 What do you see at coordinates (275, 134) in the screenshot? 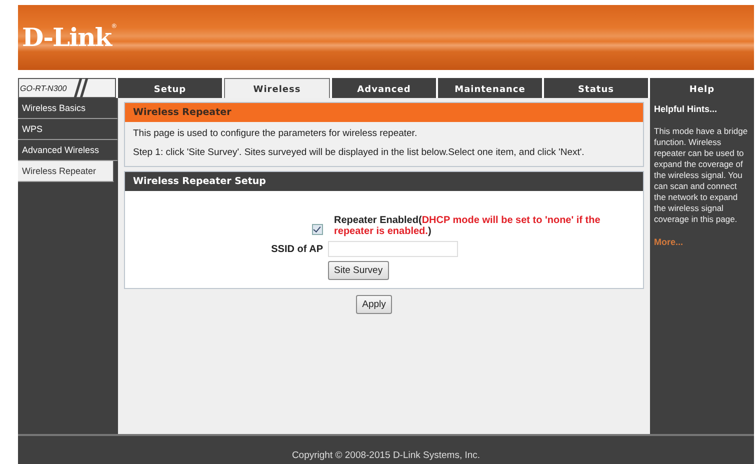
I see `description-text: This page is used to configure the parameters for wireless repeater.` at bounding box center [275, 134].